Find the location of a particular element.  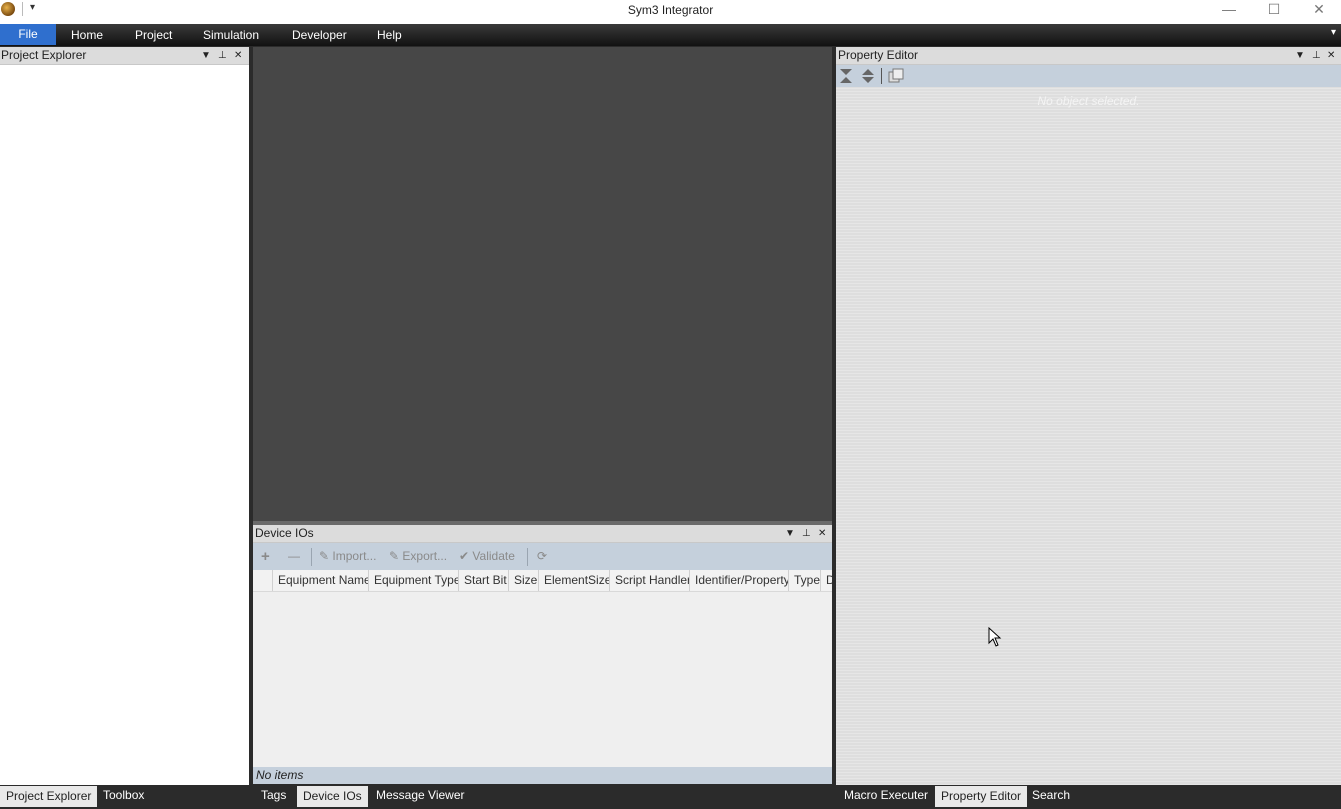

device-ios-grid-body is located at coordinates (542, 679).